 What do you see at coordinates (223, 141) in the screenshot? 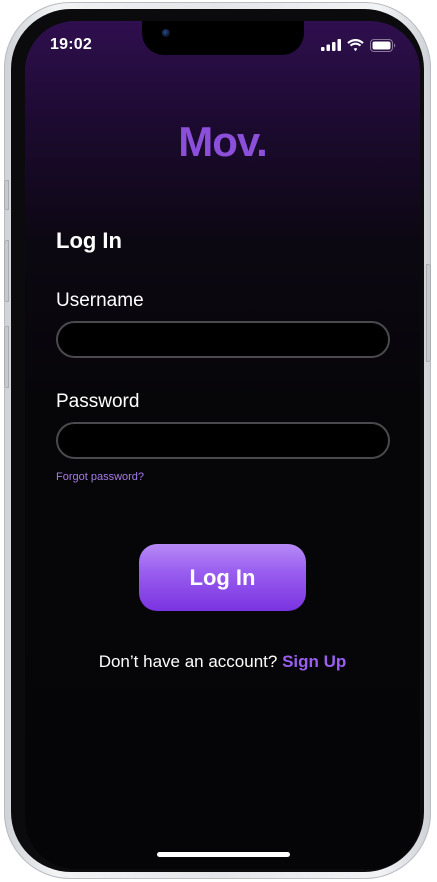
I see `app-logo: Mov.` at bounding box center [223, 141].